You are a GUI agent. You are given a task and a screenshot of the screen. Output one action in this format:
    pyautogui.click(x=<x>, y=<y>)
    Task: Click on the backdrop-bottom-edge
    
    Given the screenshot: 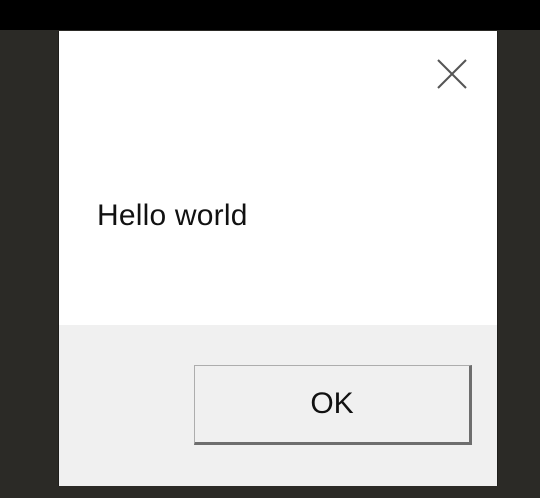 What is the action you would take?
    pyautogui.click(x=270, y=492)
    